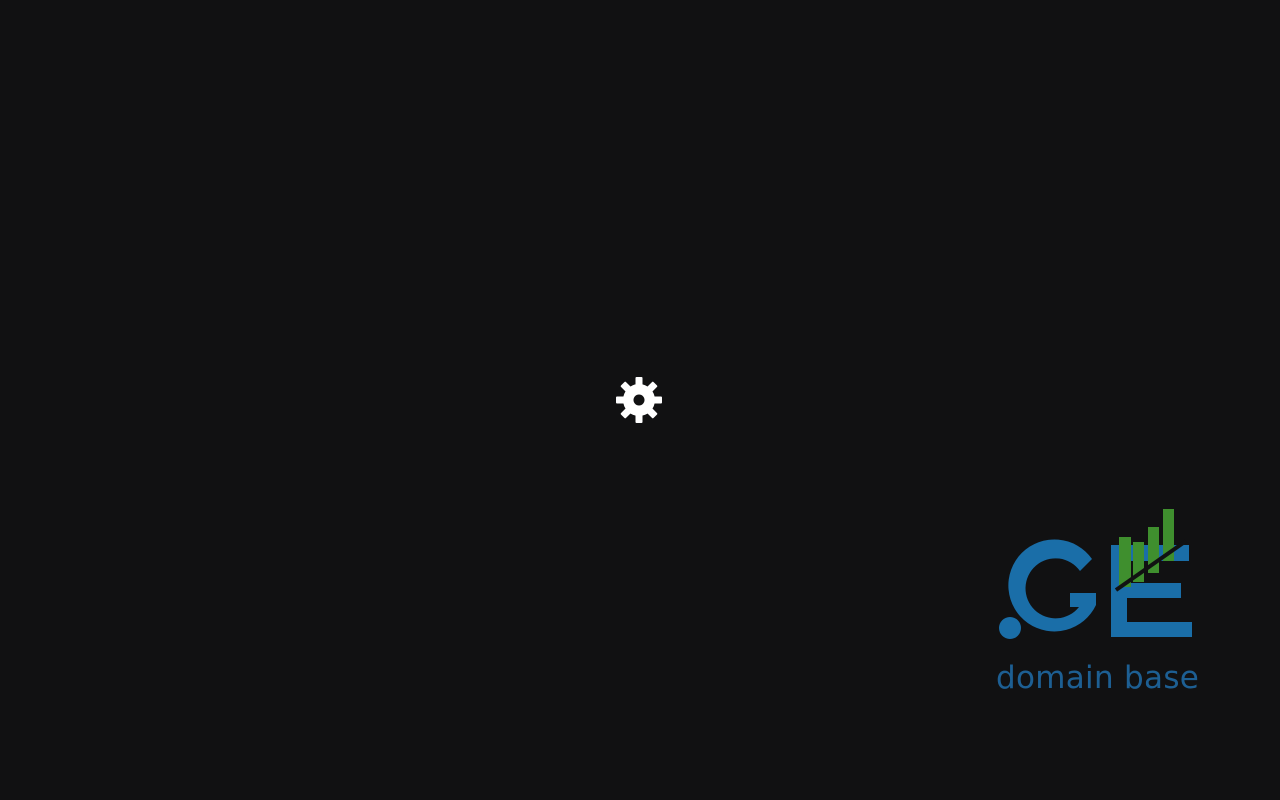  I want to click on loading-spinner, so click(639, 400).